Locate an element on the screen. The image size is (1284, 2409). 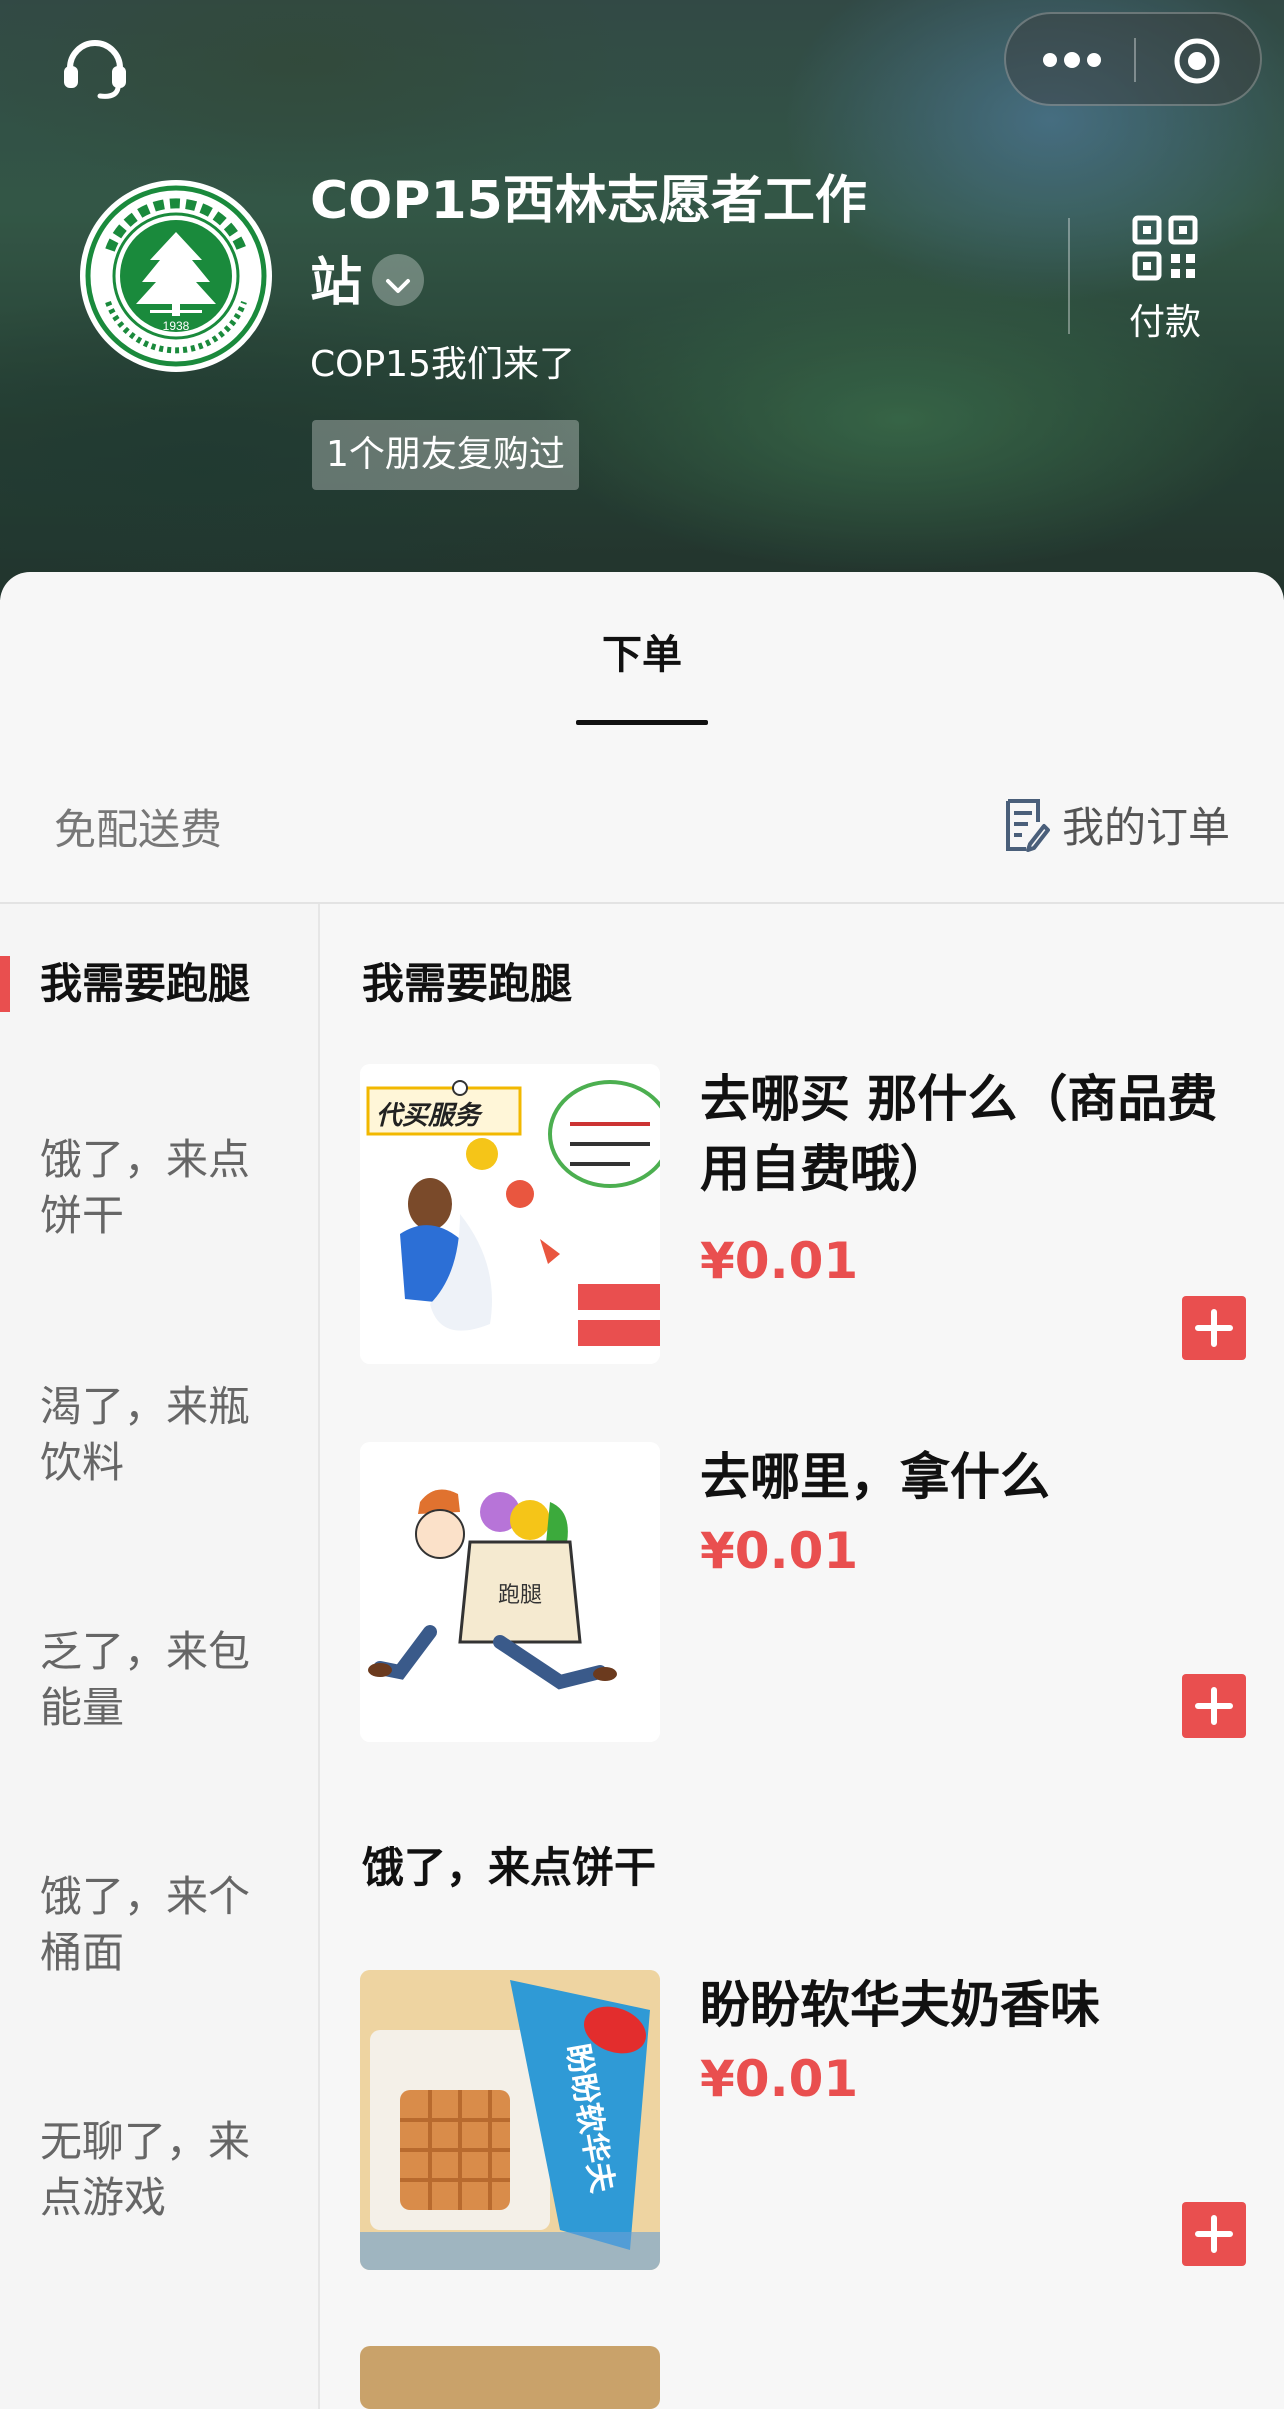
headset-icon is located at coordinates (95, 65).